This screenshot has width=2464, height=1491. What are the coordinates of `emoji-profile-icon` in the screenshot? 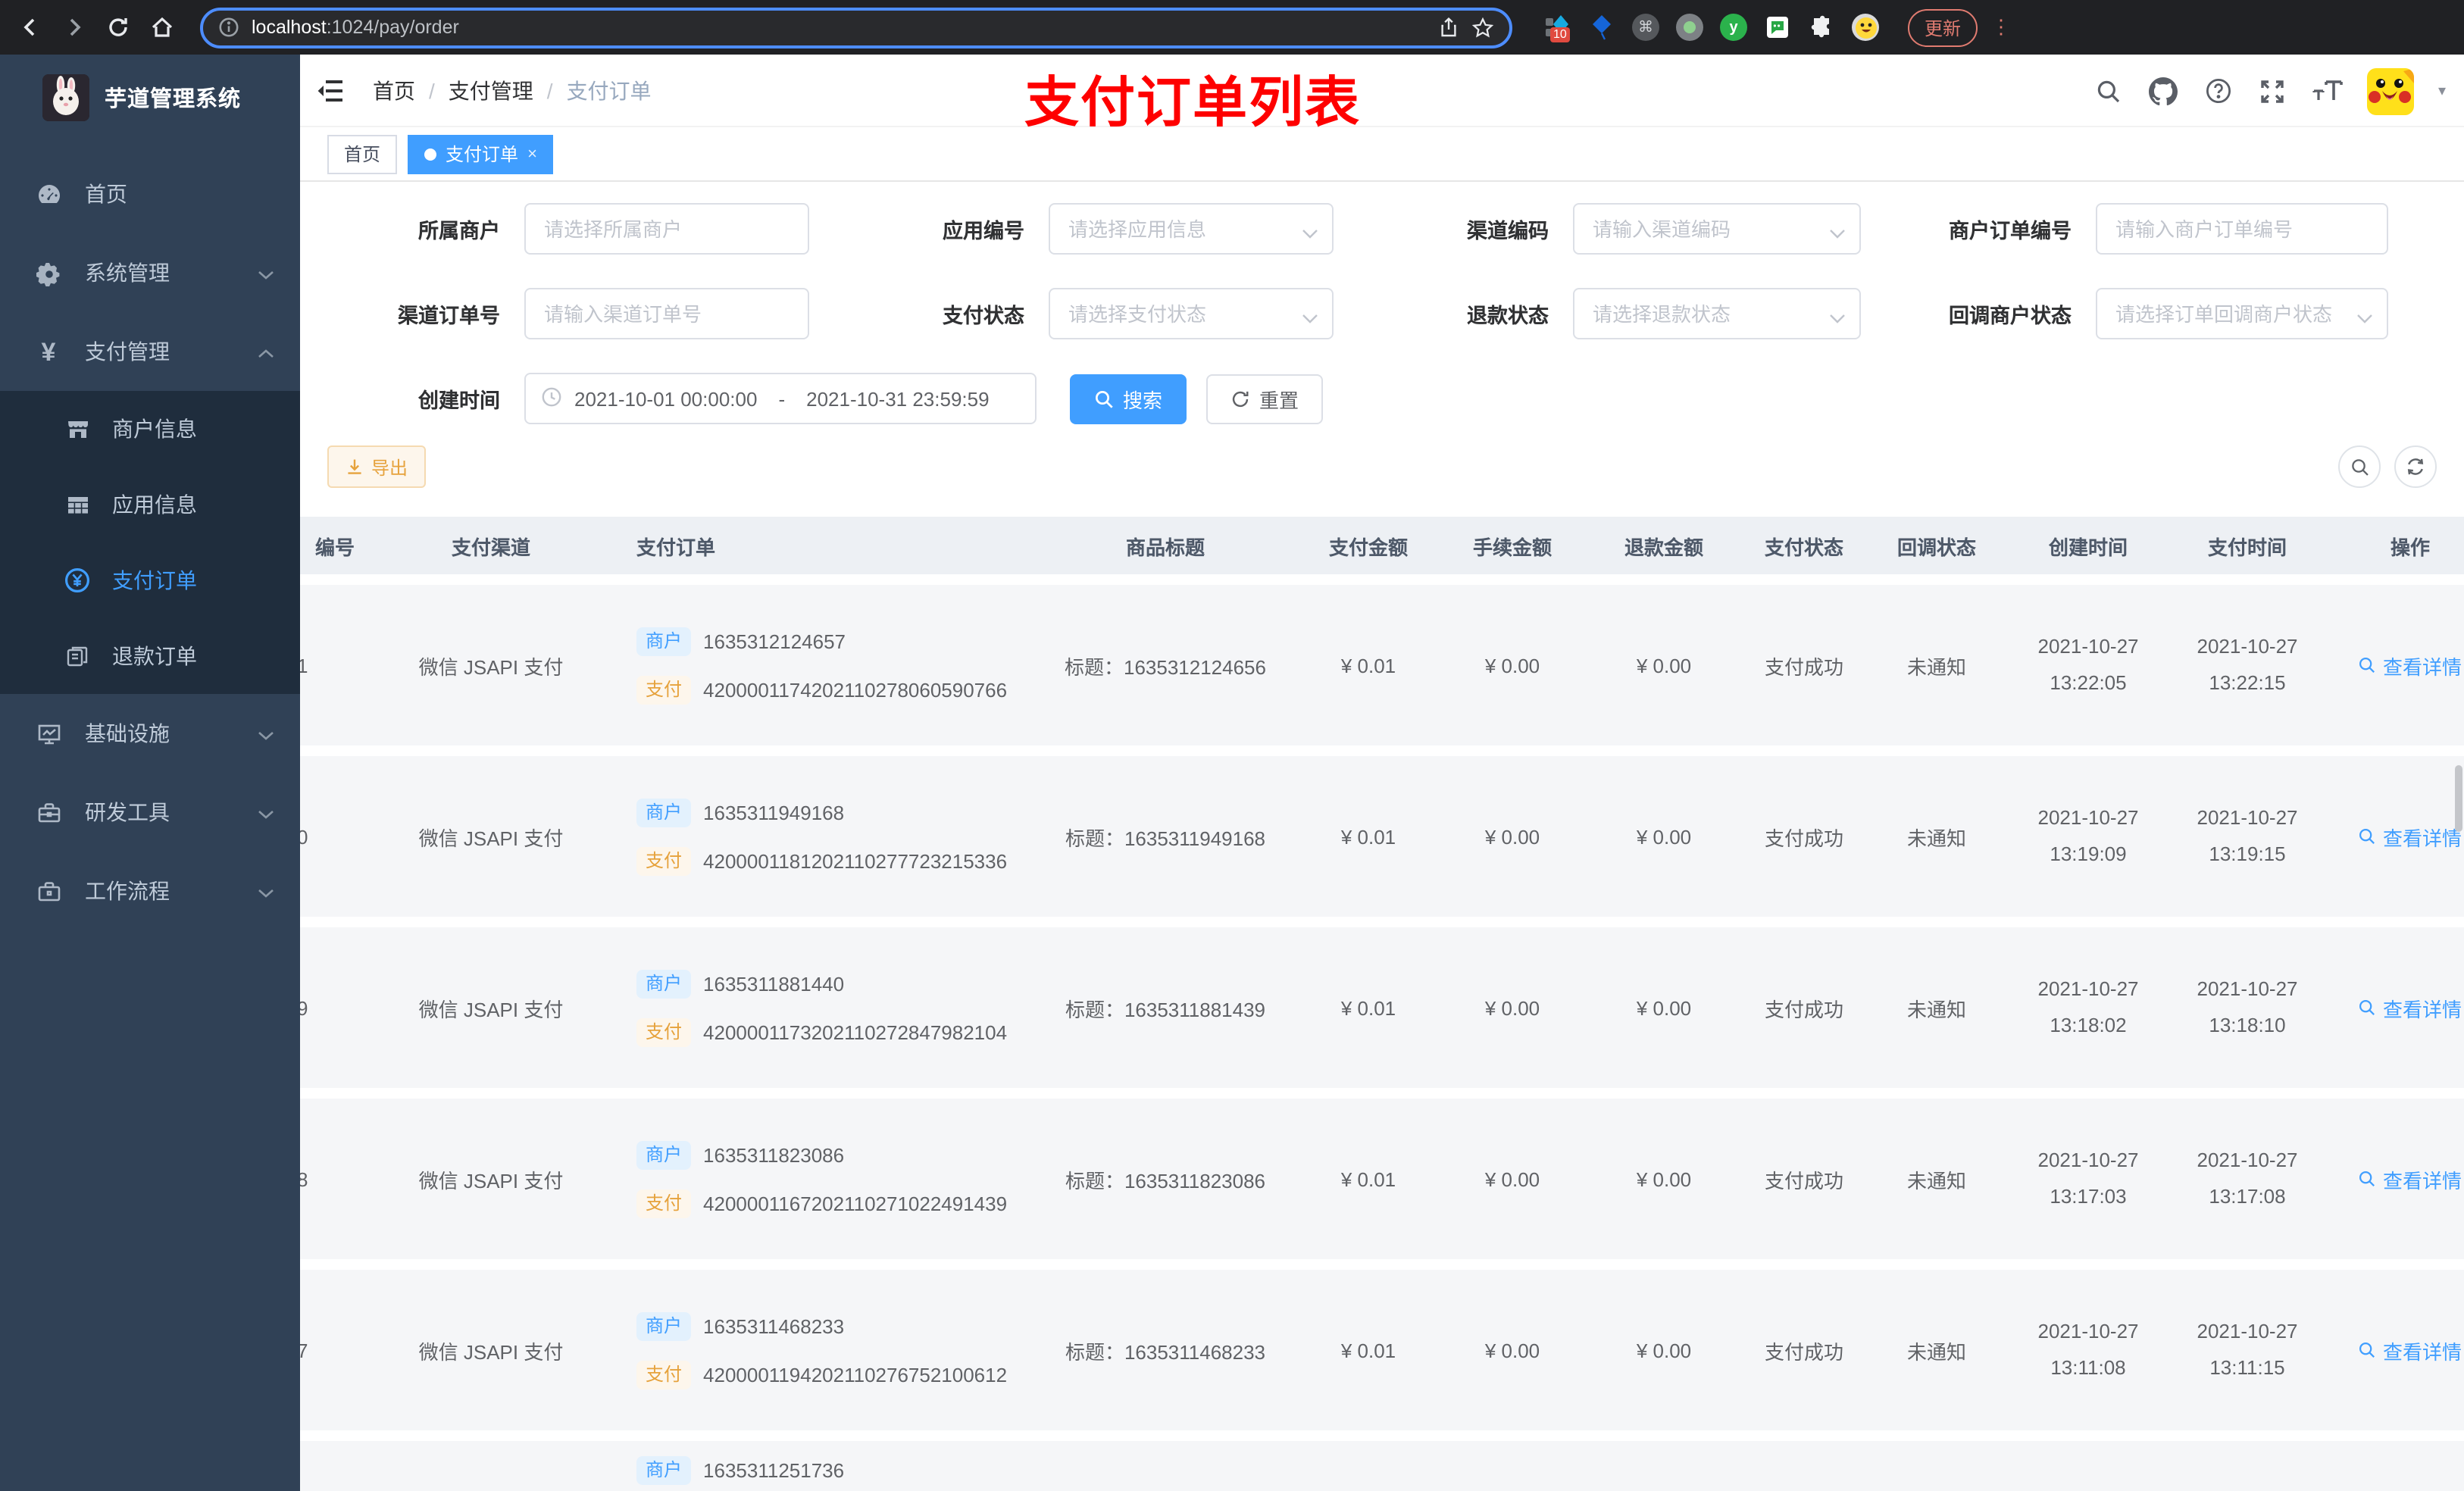 It's located at (1865, 27).